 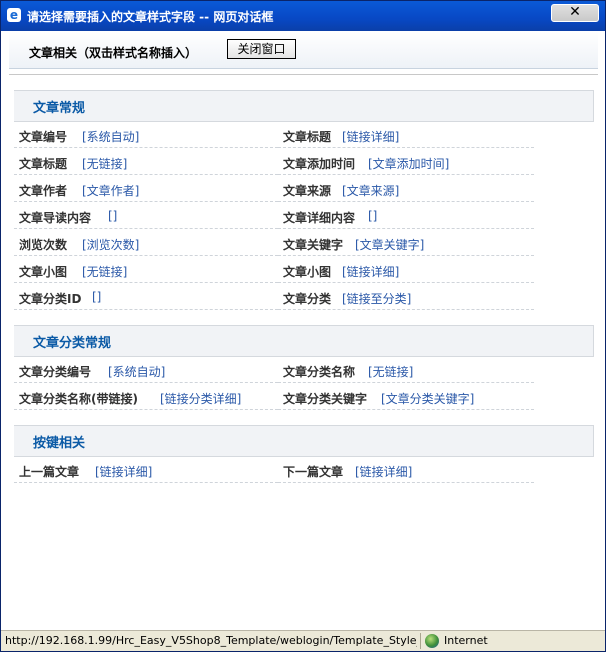 I want to click on buttons-grid: 上一篇文章 [链接详细] 下一篇文章 [链接详细], so click(x=274, y=470).